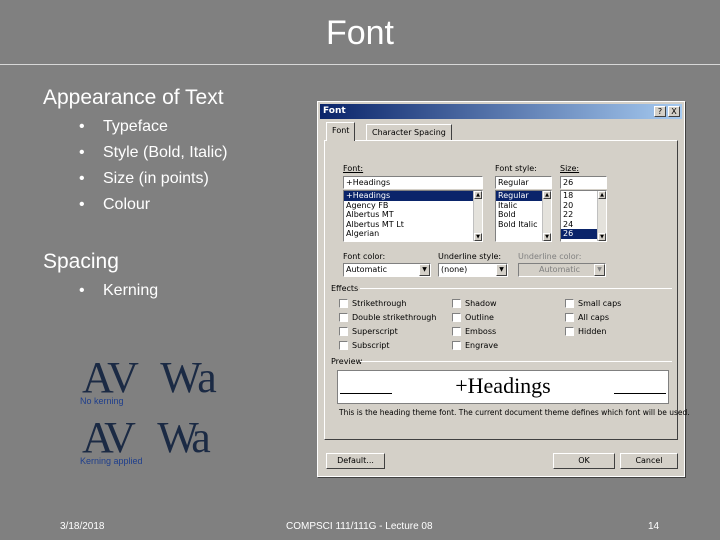 The height and width of the screenshot is (540, 720). What do you see at coordinates (592, 331) in the screenshot?
I see `checkbox-label: Hidden` at bounding box center [592, 331].